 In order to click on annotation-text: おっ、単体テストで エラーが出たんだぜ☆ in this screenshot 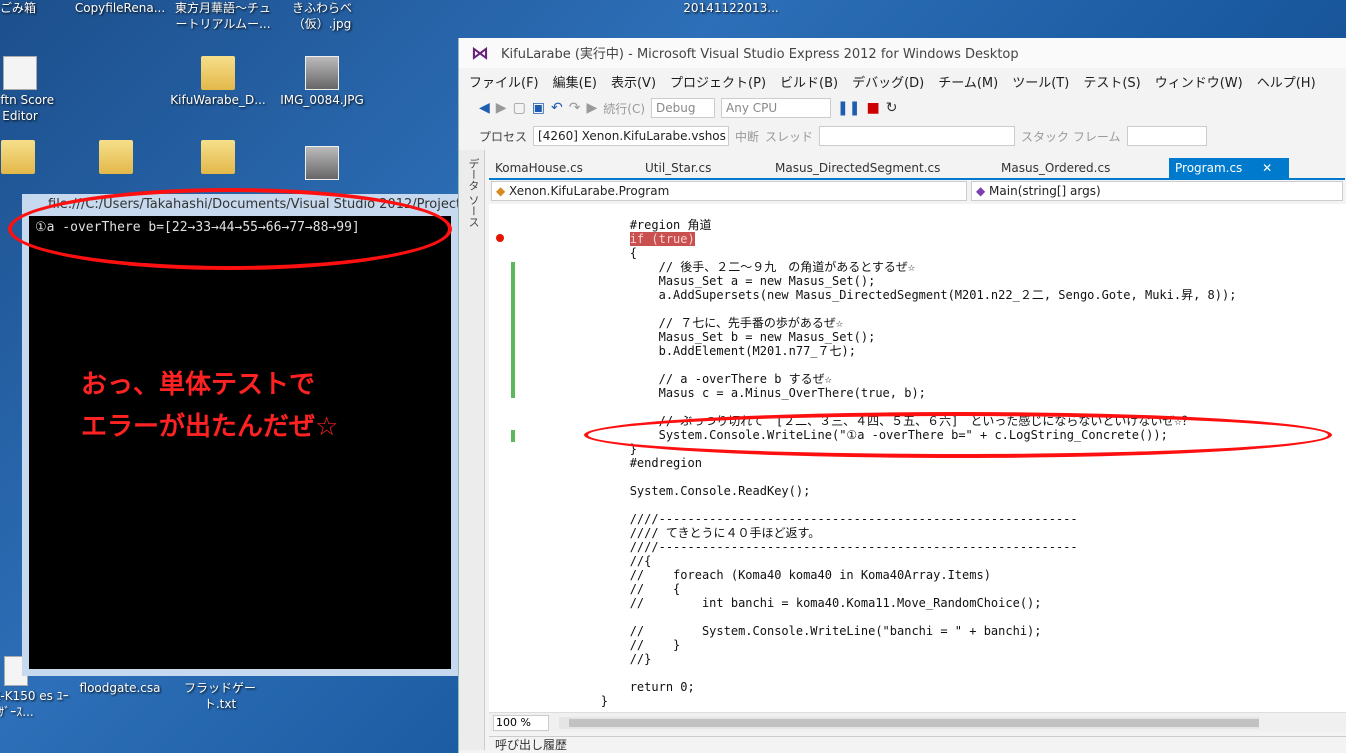, I will do `click(271, 406)`.